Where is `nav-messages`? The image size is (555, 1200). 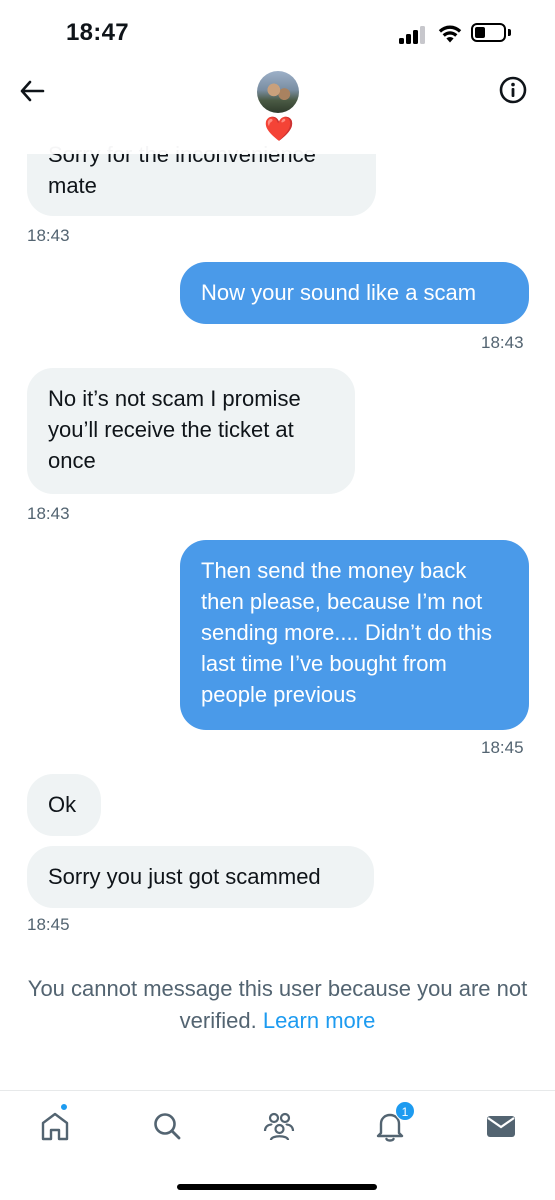
nav-messages is located at coordinates (501, 1126).